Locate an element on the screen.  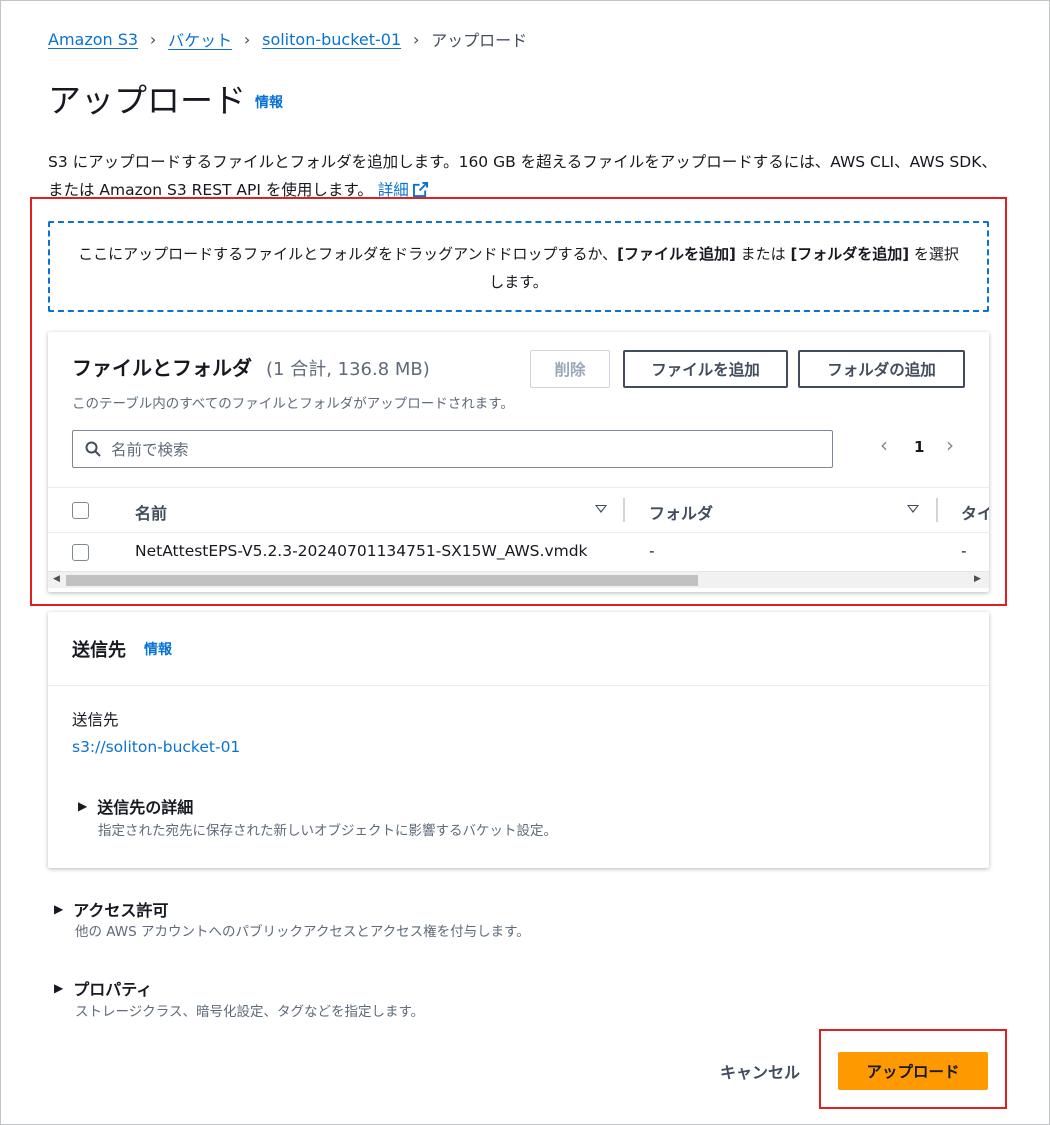
properties-desc: ストレージクラス、暗号化設定、タグなどを指定します。 is located at coordinates (250, 1012).